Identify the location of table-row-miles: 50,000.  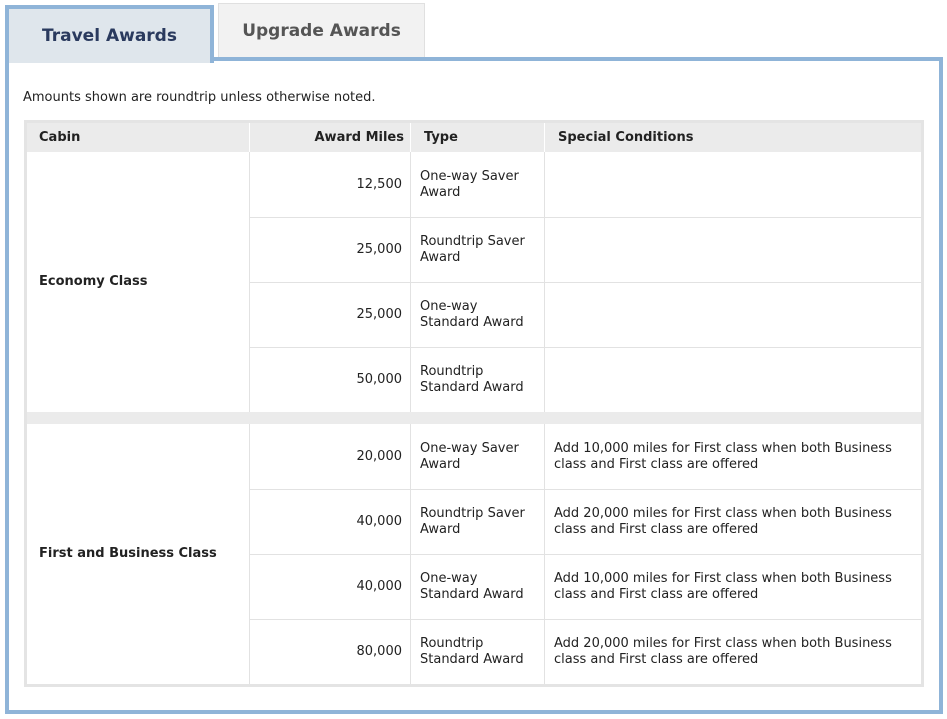
(379, 379).